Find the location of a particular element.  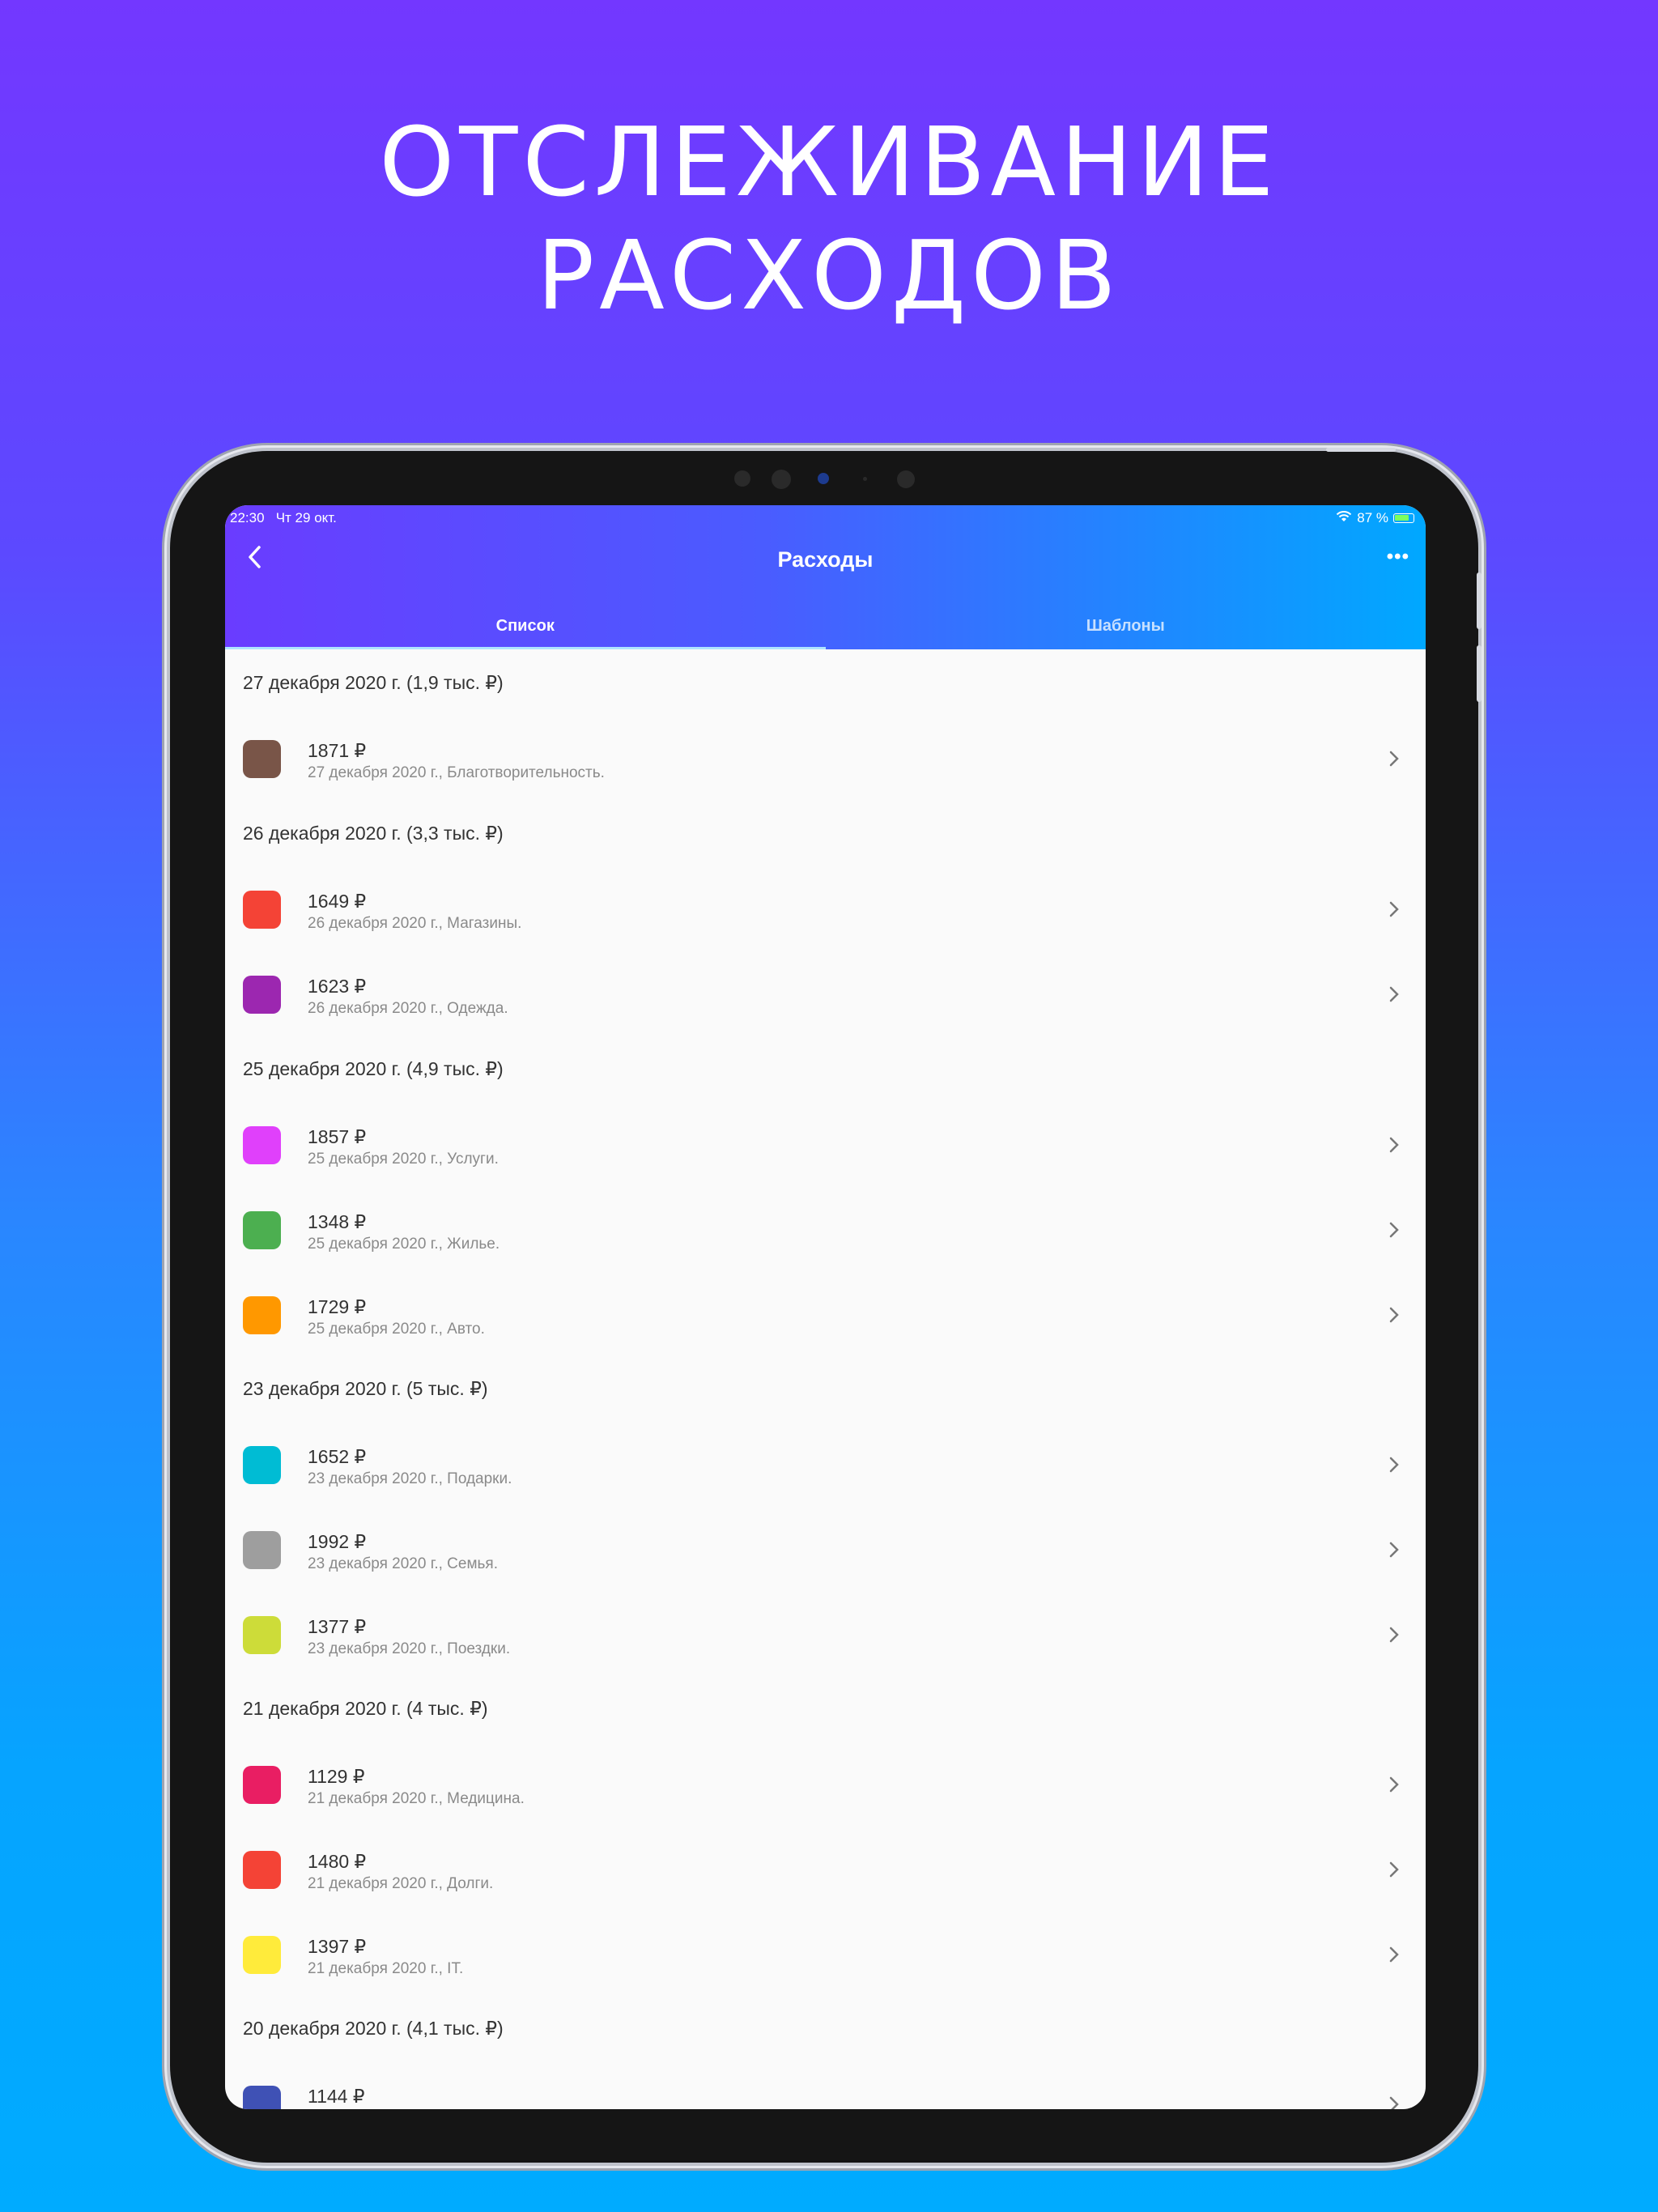

volume-up-button is located at coordinates (1479, 601).